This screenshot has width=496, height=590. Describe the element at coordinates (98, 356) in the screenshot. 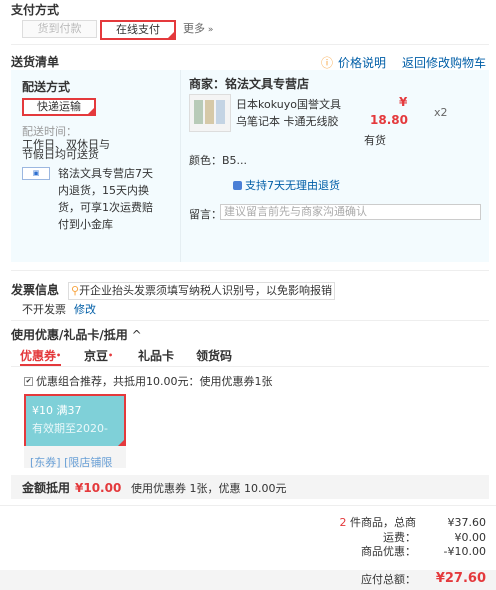

I see `tab-jingdou: 京豆•` at that location.